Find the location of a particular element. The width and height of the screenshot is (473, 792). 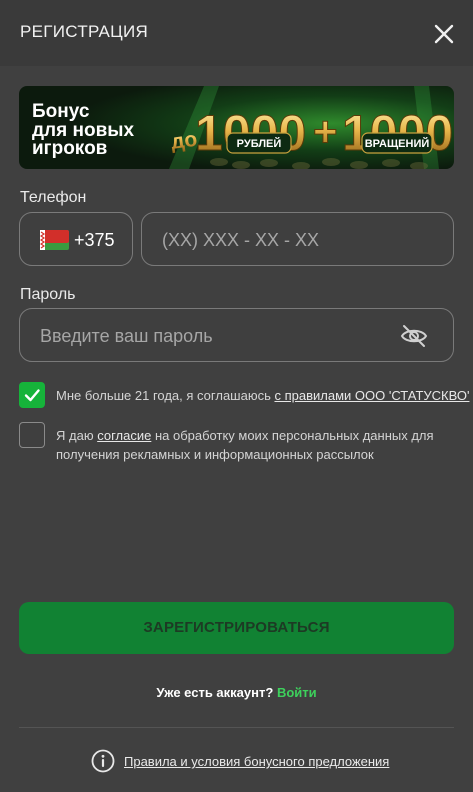

login-row: Уже есть аккаунт? Войти is located at coordinates (236, 692).